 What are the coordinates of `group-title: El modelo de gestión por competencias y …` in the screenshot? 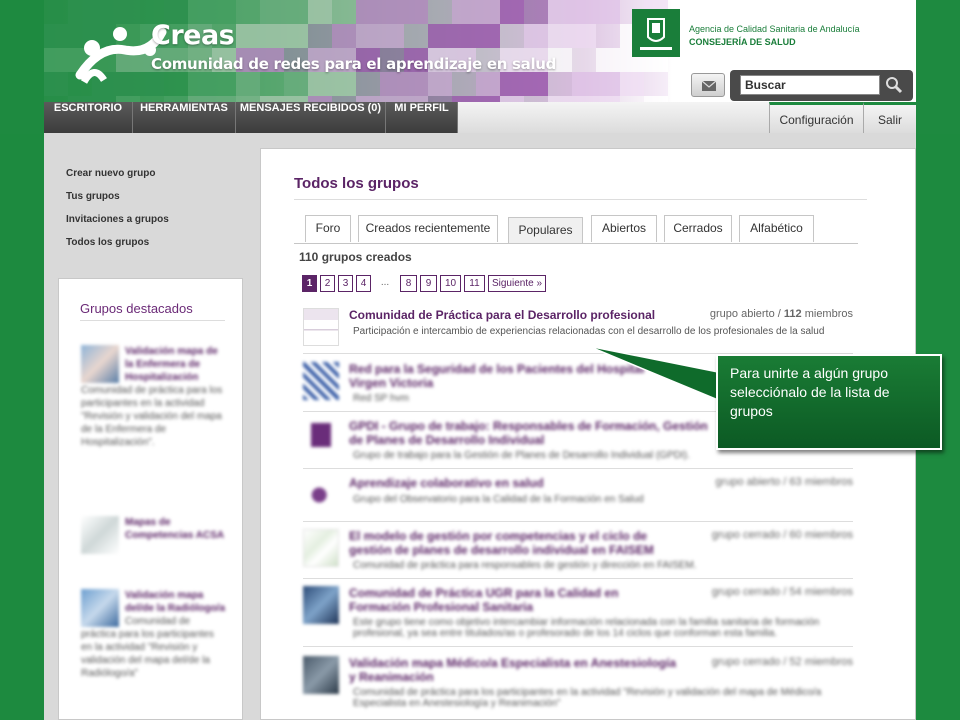 It's located at (519, 543).